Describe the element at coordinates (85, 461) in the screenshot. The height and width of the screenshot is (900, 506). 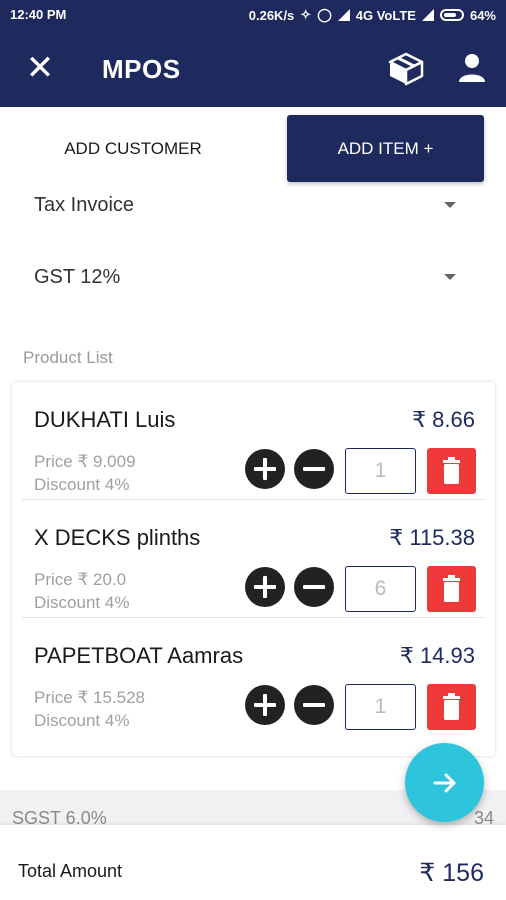
I see `product-price: Price ₹ 9.009` at that location.